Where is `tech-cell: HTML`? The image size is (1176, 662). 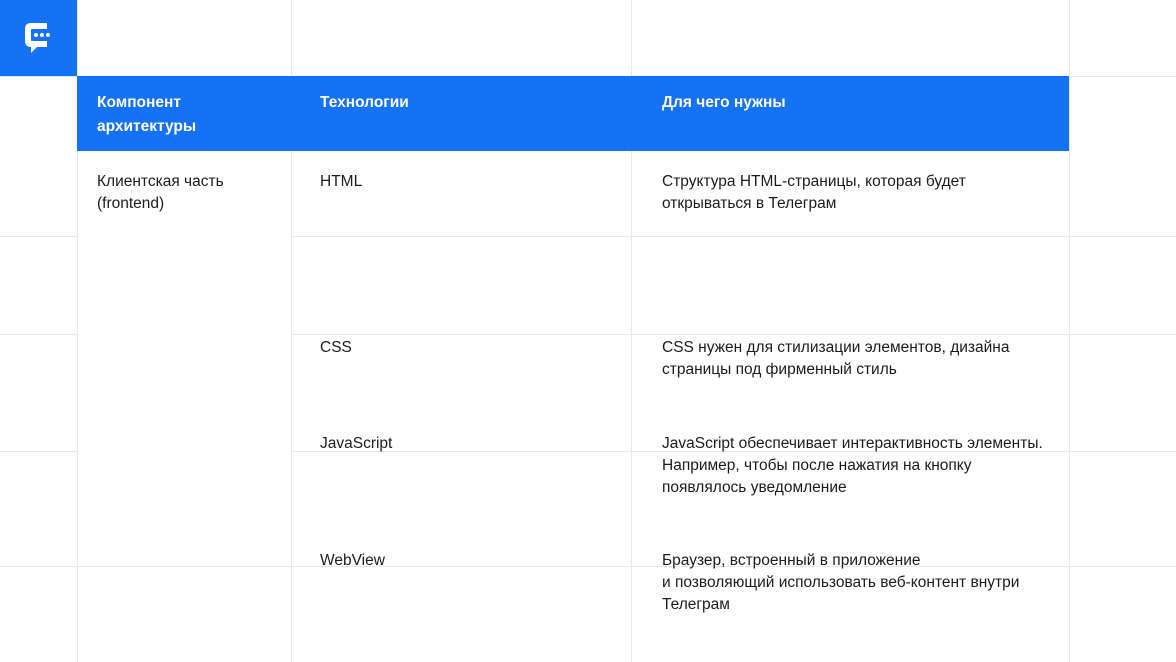 tech-cell: HTML is located at coordinates (341, 181).